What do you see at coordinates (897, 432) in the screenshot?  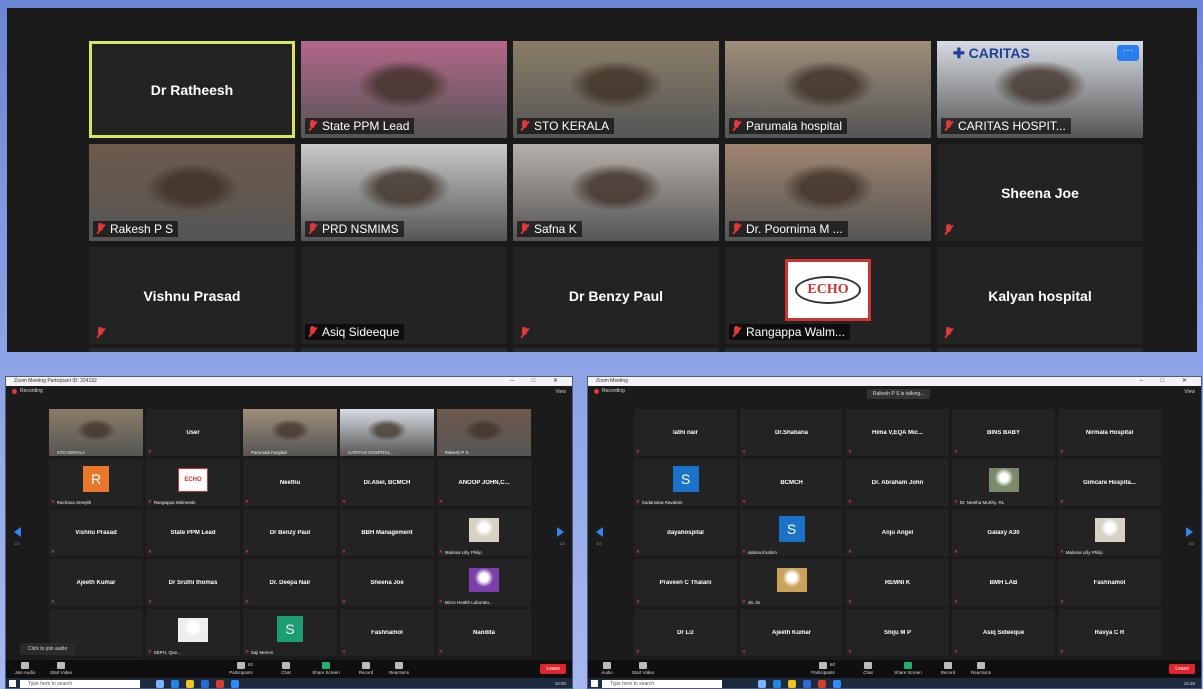 I see `participant-tile: Hima V,EQA Mic... ✕` at bounding box center [897, 432].